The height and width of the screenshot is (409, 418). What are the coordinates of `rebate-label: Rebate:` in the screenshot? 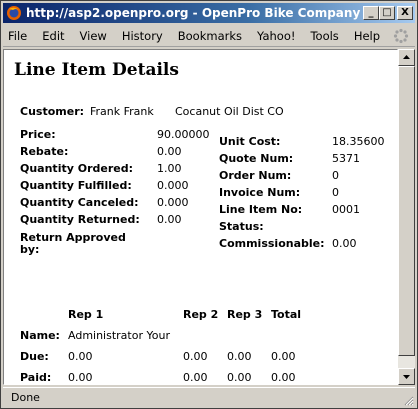 It's located at (44, 151).